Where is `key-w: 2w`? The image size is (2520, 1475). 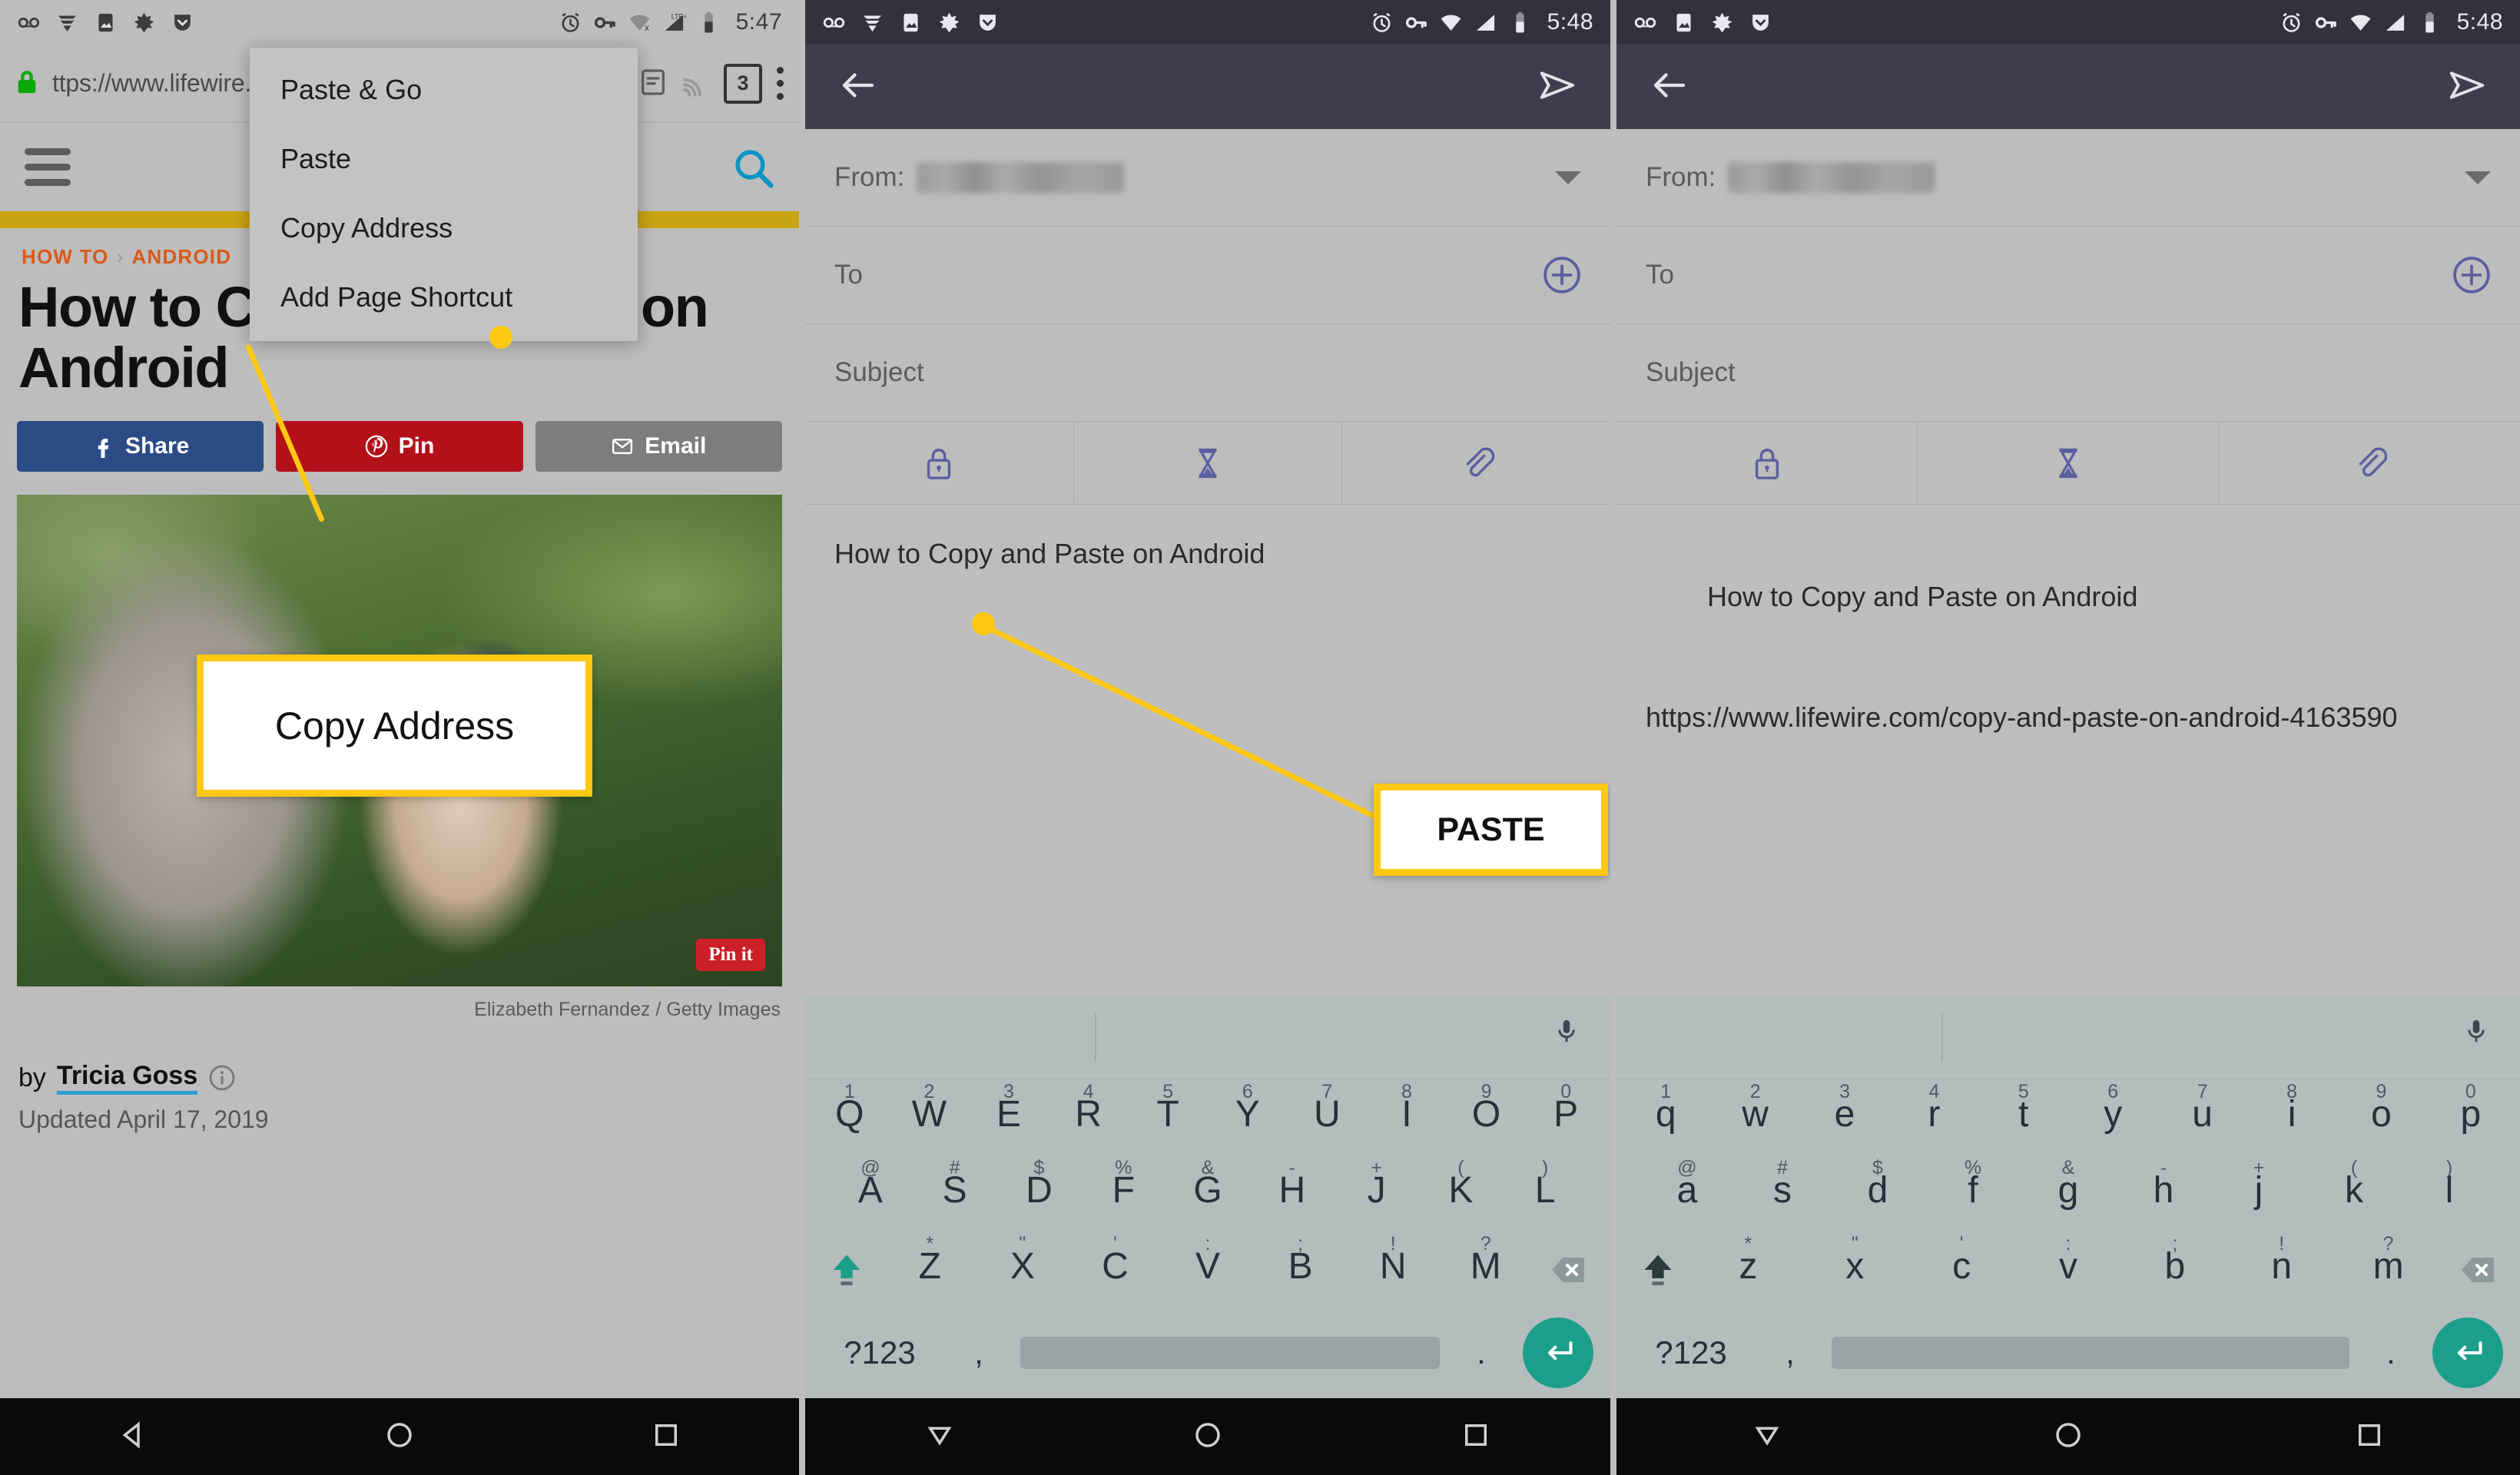 key-w: 2w is located at coordinates (1754, 1117).